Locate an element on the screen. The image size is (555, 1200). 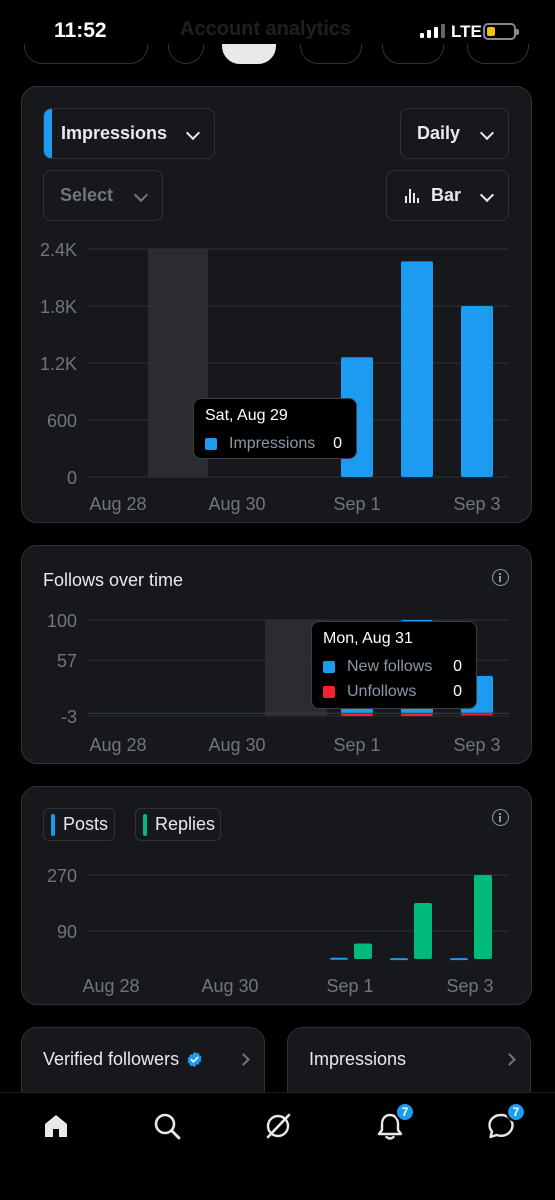
card-title-text: Impressions is located at coordinates (358, 1059).